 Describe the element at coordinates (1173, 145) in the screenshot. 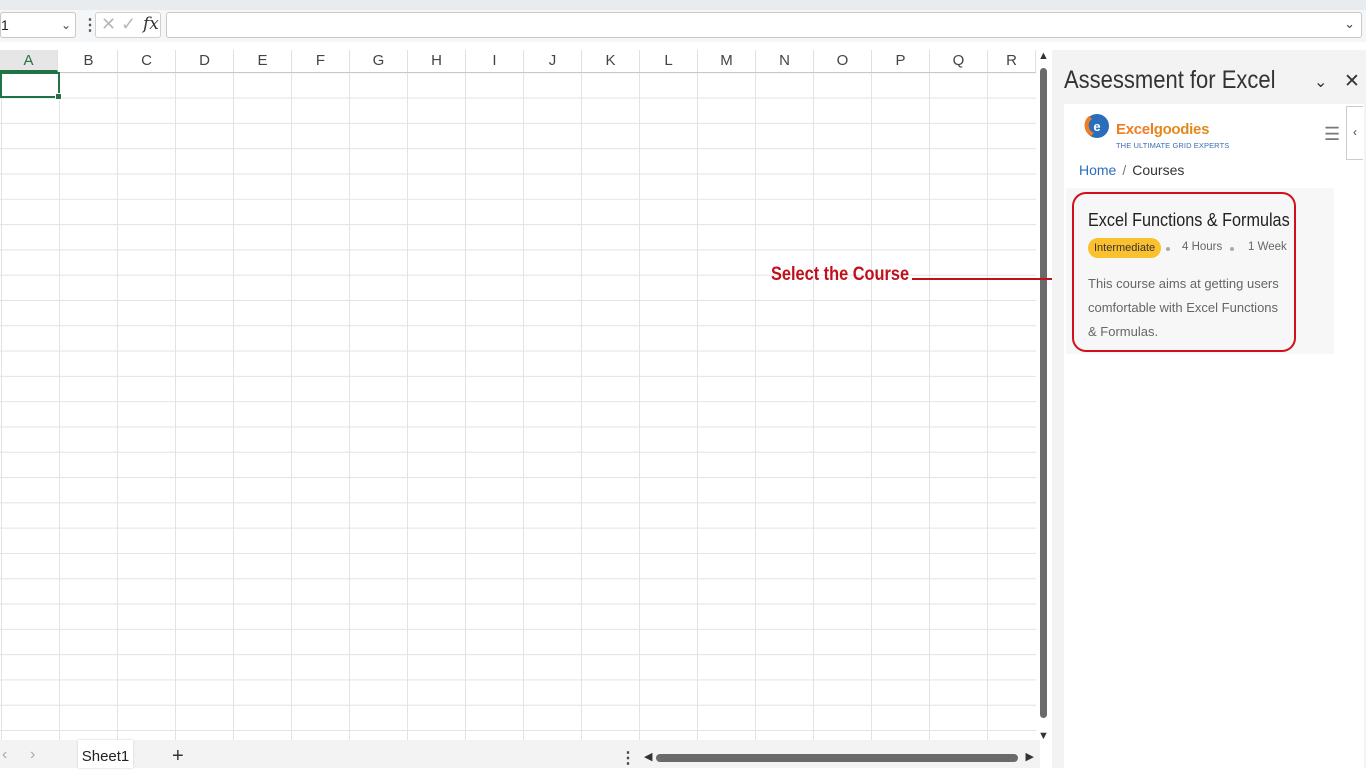

I see `brand-tagline: THE ULTIMATE GRID EXPERTS` at that location.